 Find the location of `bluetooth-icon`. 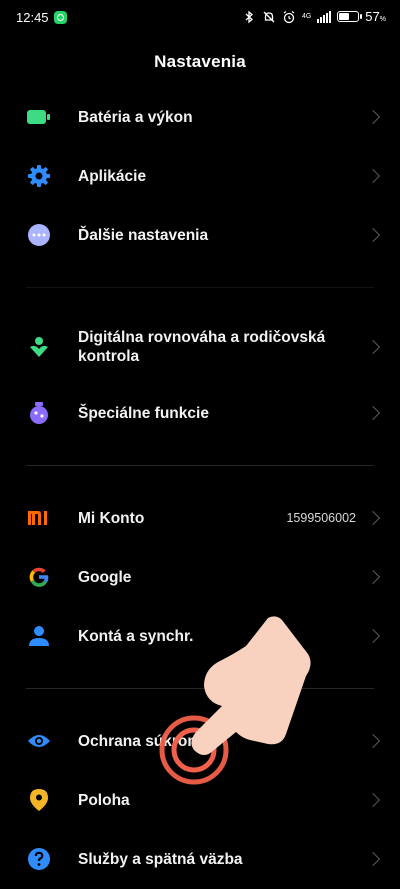

bluetooth-icon is located at coordinates (249, 16).